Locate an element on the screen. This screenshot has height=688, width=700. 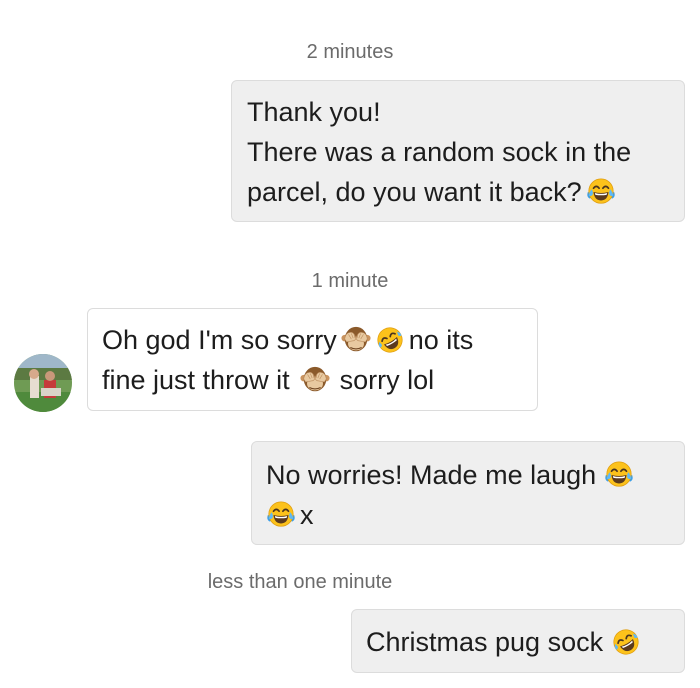
message-text: parcel, do you want it back? is located at coordinates (414, 192).